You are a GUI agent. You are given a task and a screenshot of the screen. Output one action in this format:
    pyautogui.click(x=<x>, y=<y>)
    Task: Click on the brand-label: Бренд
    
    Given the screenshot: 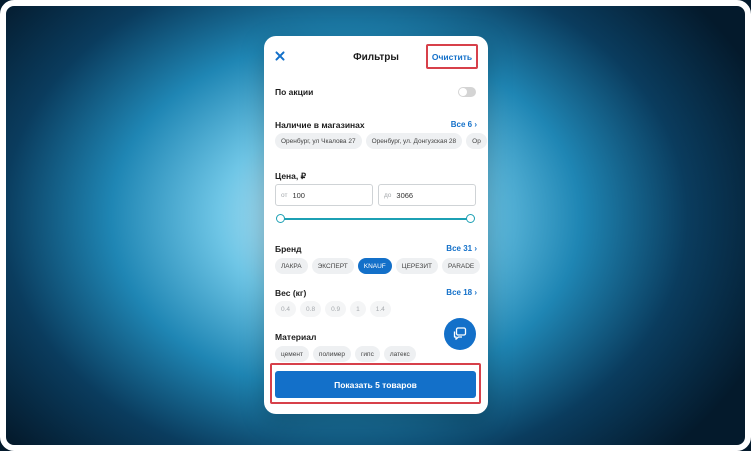 What is the action you would take?
    pyautogui.click(x=288, y=249)
    